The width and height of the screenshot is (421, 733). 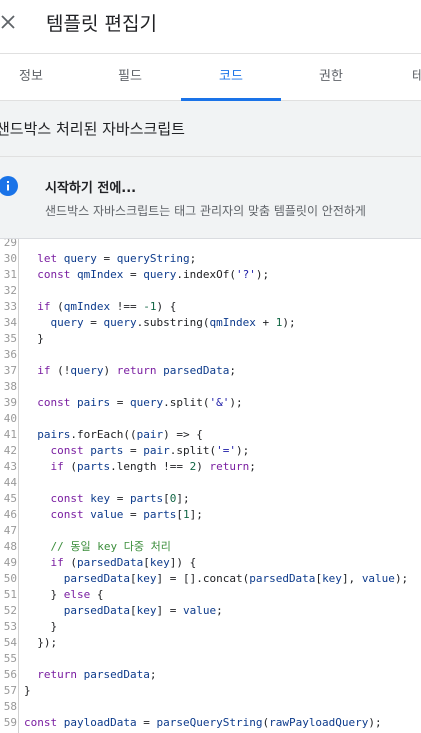 What do you see at coordinates (210, 659) in the screenshot?
I see `code-line: 55` at bounding box center [210, 659].